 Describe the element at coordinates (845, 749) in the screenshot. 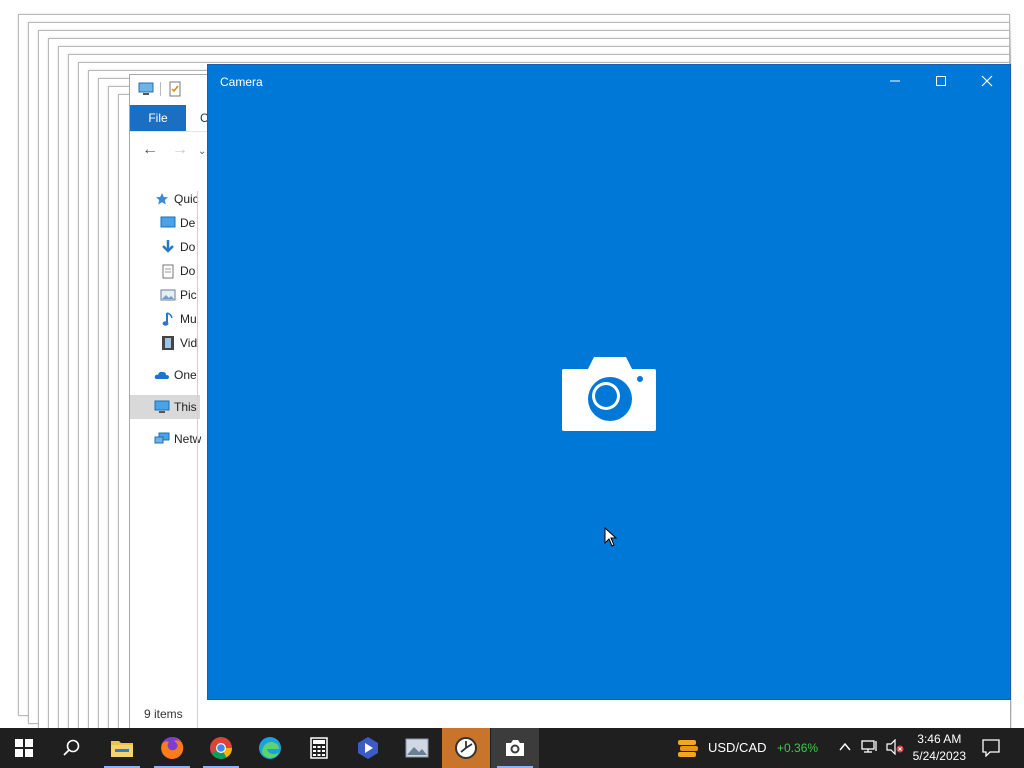

I see `chevron-up-icon` at that location.